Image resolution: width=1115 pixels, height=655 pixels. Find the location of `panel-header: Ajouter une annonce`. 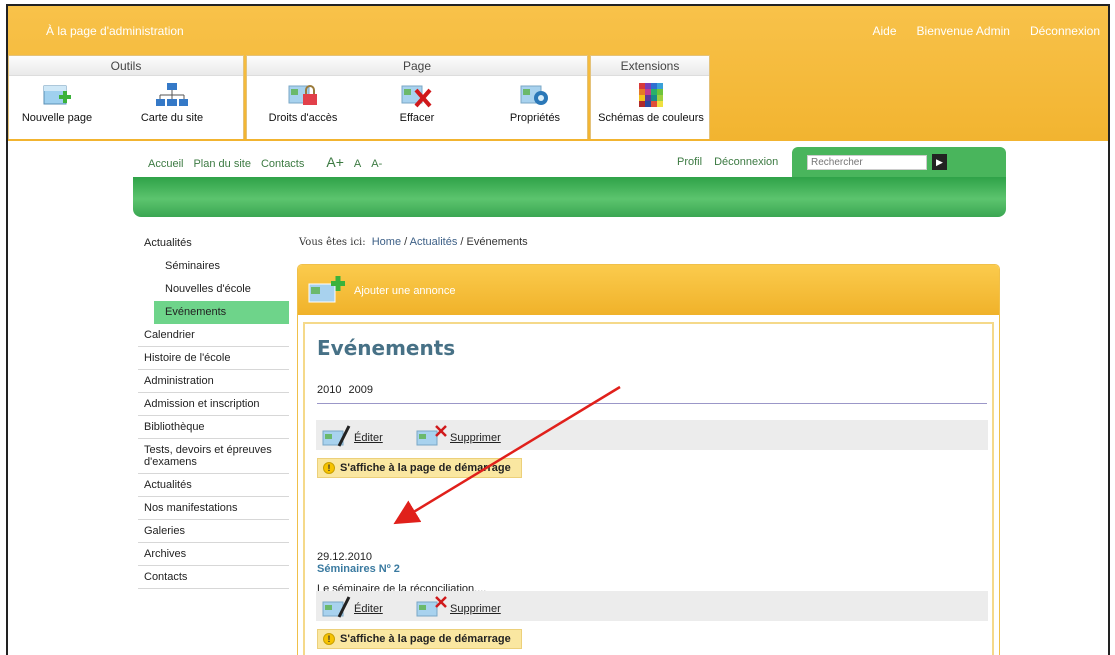

panel-header: Ajouter une annonce is located at coordinates (648, 290).